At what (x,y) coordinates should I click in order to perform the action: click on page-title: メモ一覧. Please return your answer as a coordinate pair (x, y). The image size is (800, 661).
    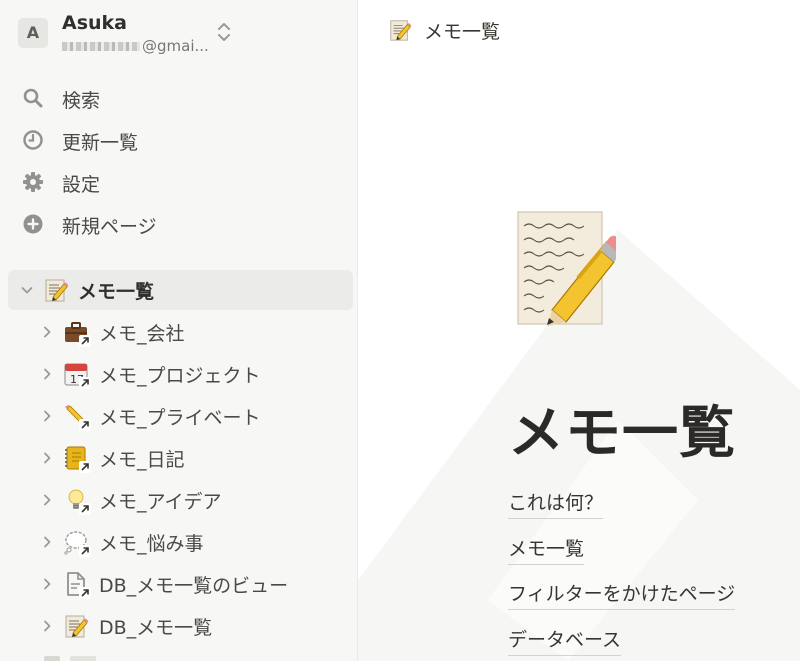
    Looking at the image, I should click on (622, 433).